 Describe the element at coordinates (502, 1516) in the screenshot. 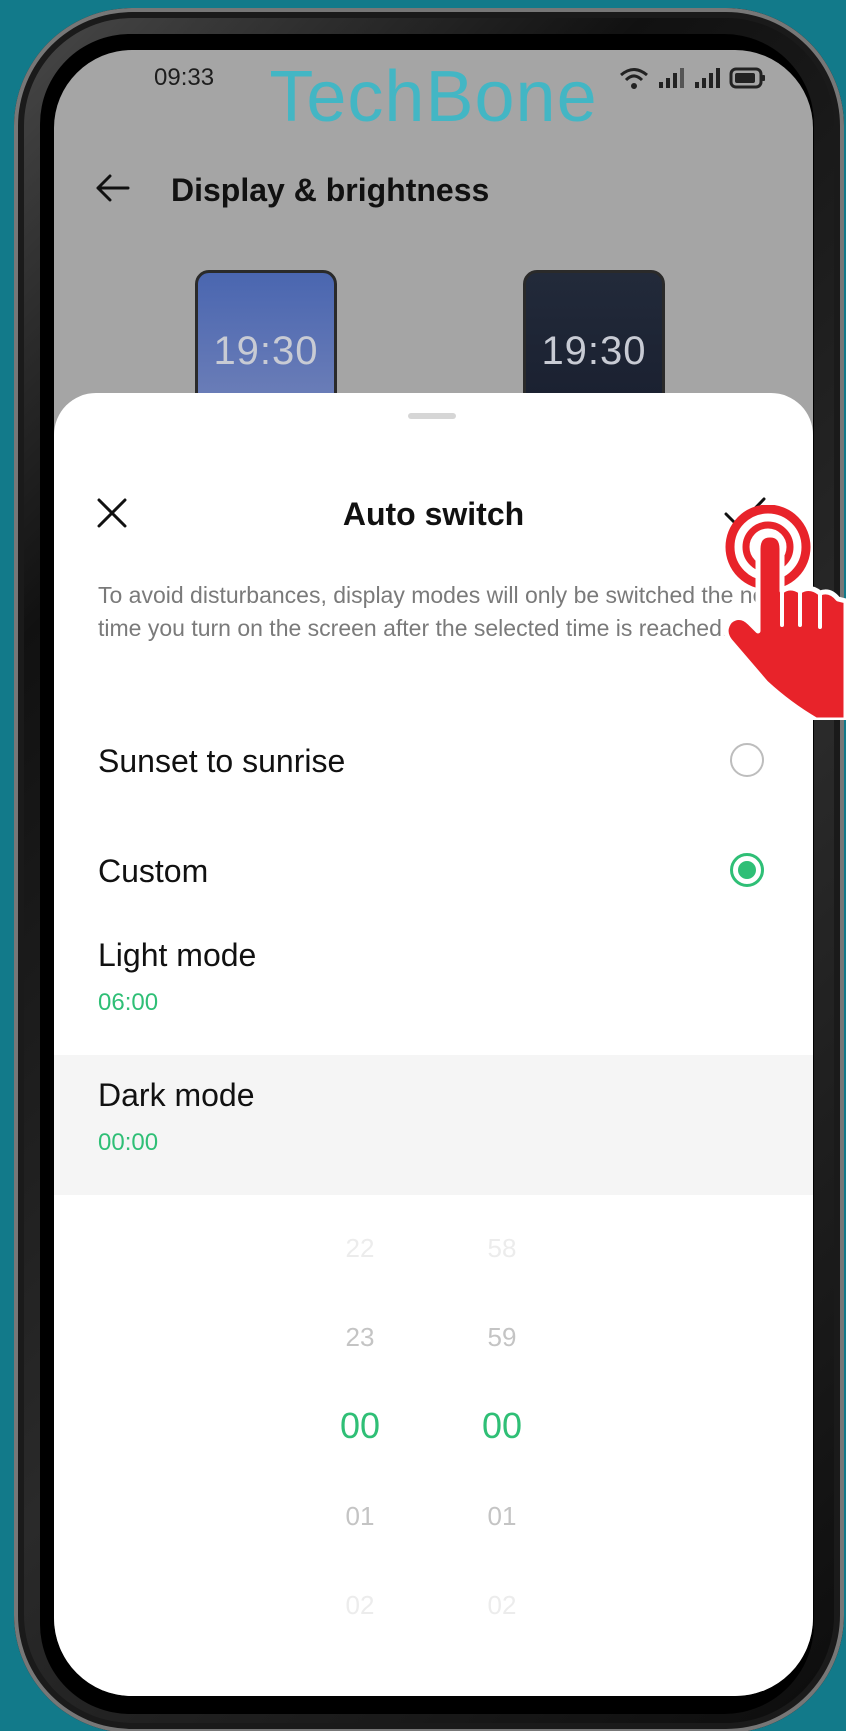

I see `picker-minute: 01` at that location.